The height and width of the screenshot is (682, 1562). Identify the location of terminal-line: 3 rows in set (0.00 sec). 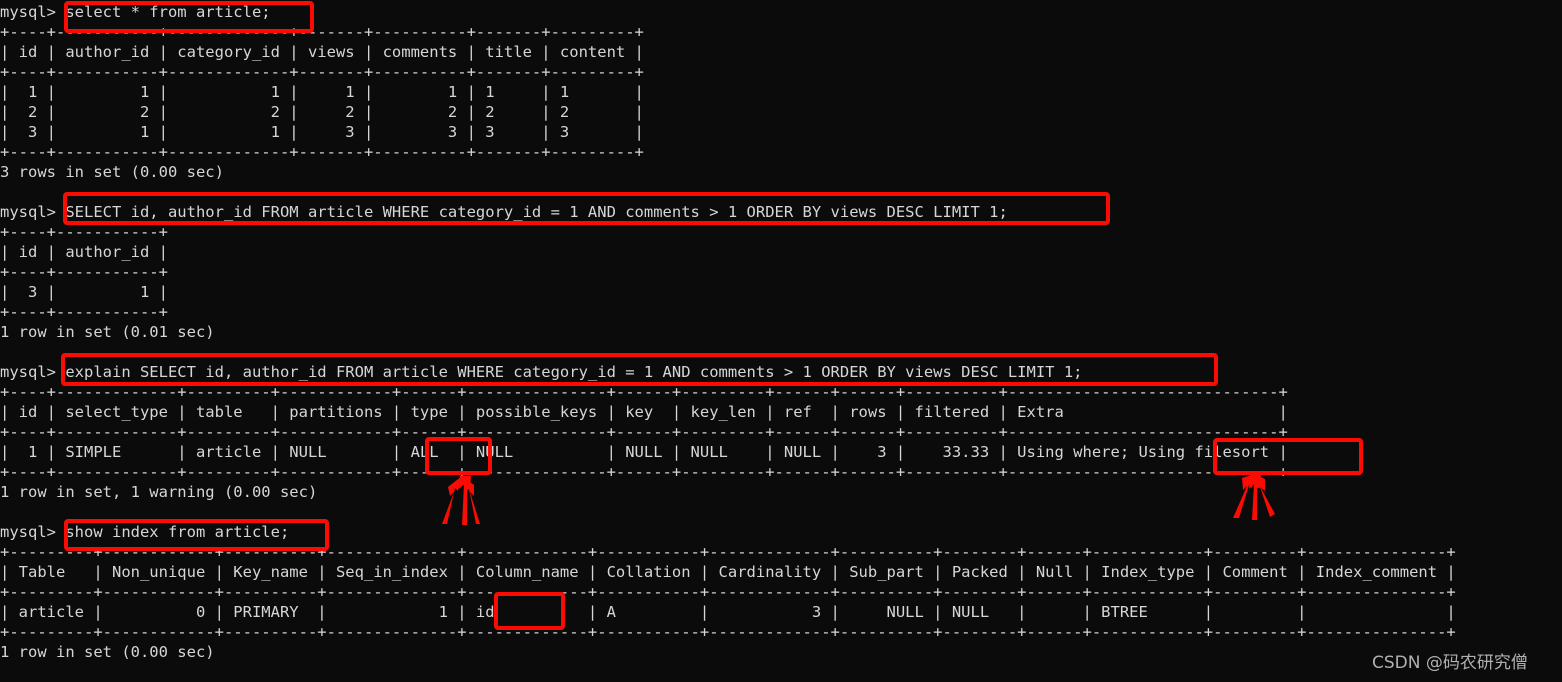
(112, 172).